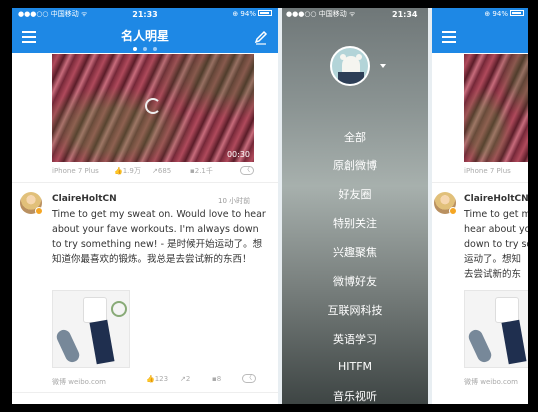  What do you see at coordinates (355, 165) in the screenshot?
I see `menu-item-original: 原創微博` at bounding box center [355, 165].